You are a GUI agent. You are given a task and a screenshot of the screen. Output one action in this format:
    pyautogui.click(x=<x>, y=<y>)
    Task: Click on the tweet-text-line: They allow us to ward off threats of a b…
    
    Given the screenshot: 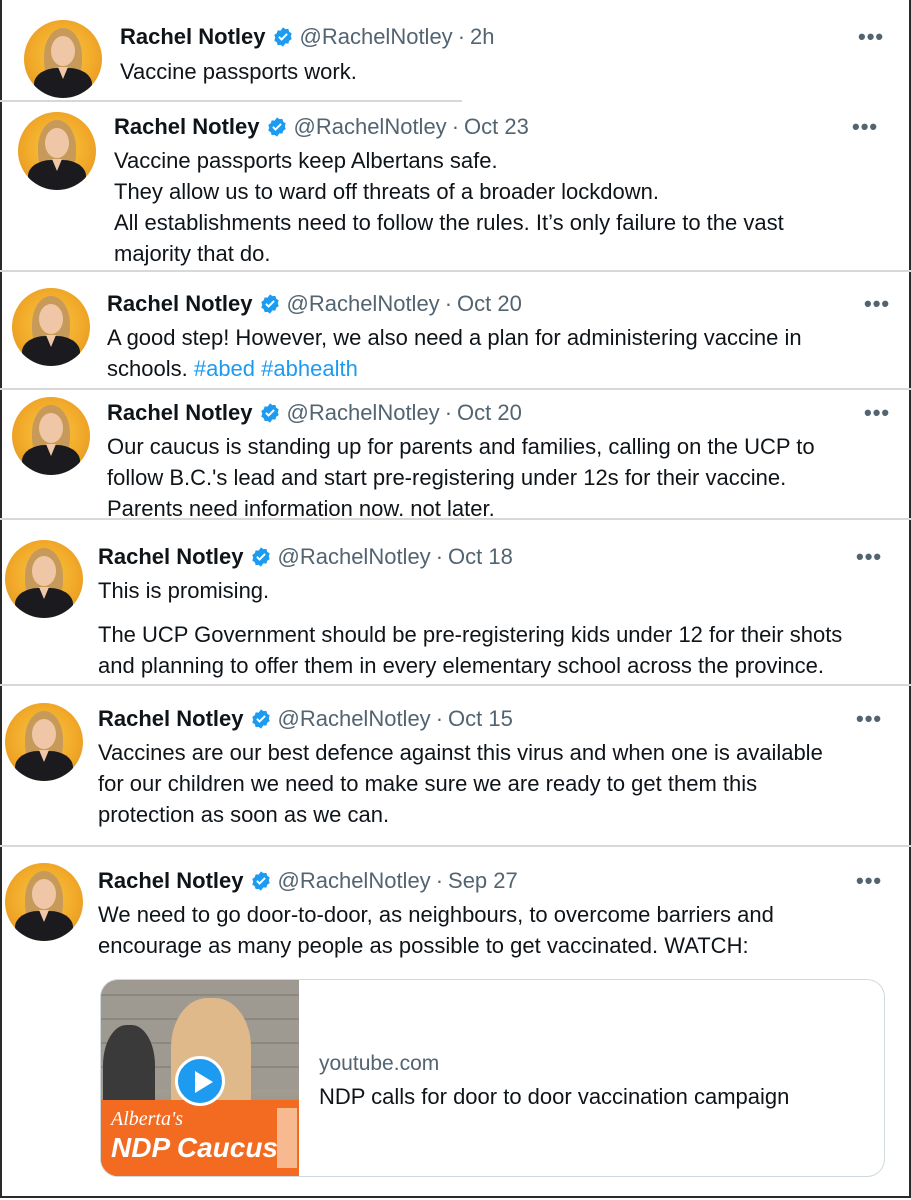 What is the action you would take?
    pyautogui.click(x=386, y=191)
    